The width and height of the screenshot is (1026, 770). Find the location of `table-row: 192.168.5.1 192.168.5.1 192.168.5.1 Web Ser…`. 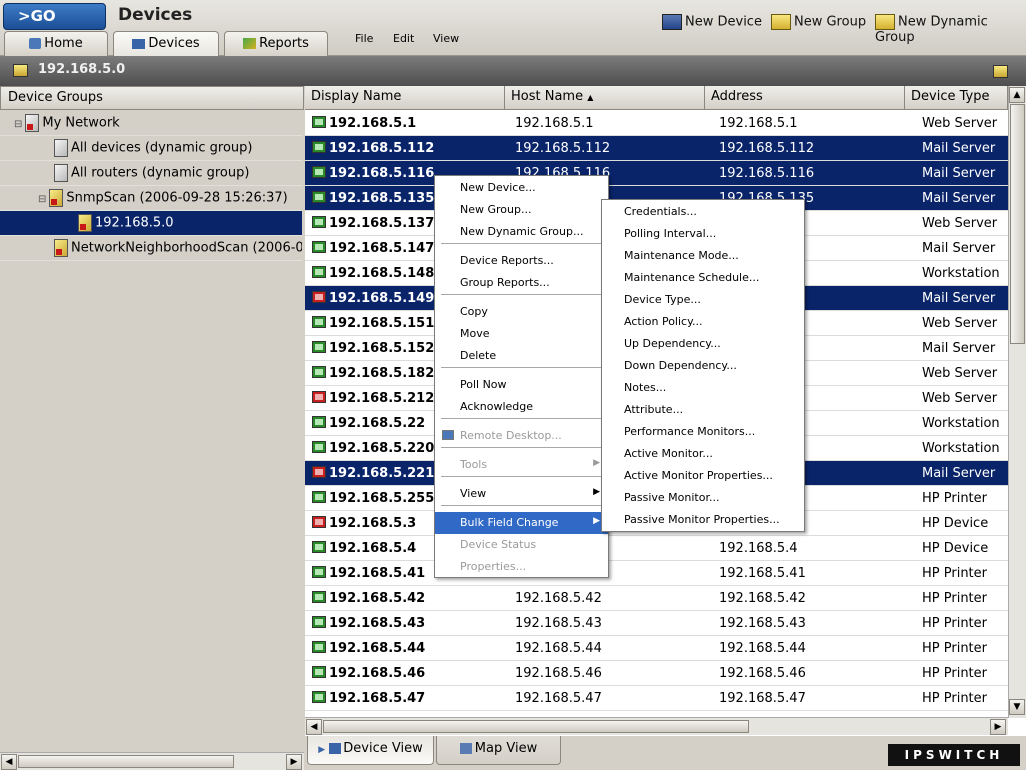

table-row: 192.168.5.1 192.168.5.1 192.168.5.1 Web Ser… is located at coordinates (656, 123).